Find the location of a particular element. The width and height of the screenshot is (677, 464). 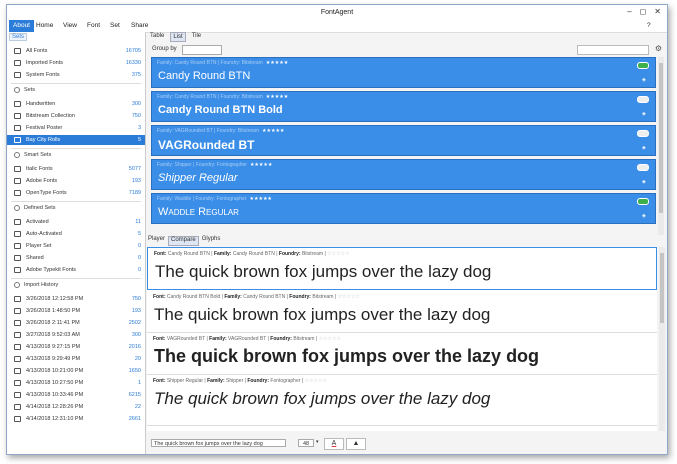

menu-font: Font is located at coordinates (93, 25).